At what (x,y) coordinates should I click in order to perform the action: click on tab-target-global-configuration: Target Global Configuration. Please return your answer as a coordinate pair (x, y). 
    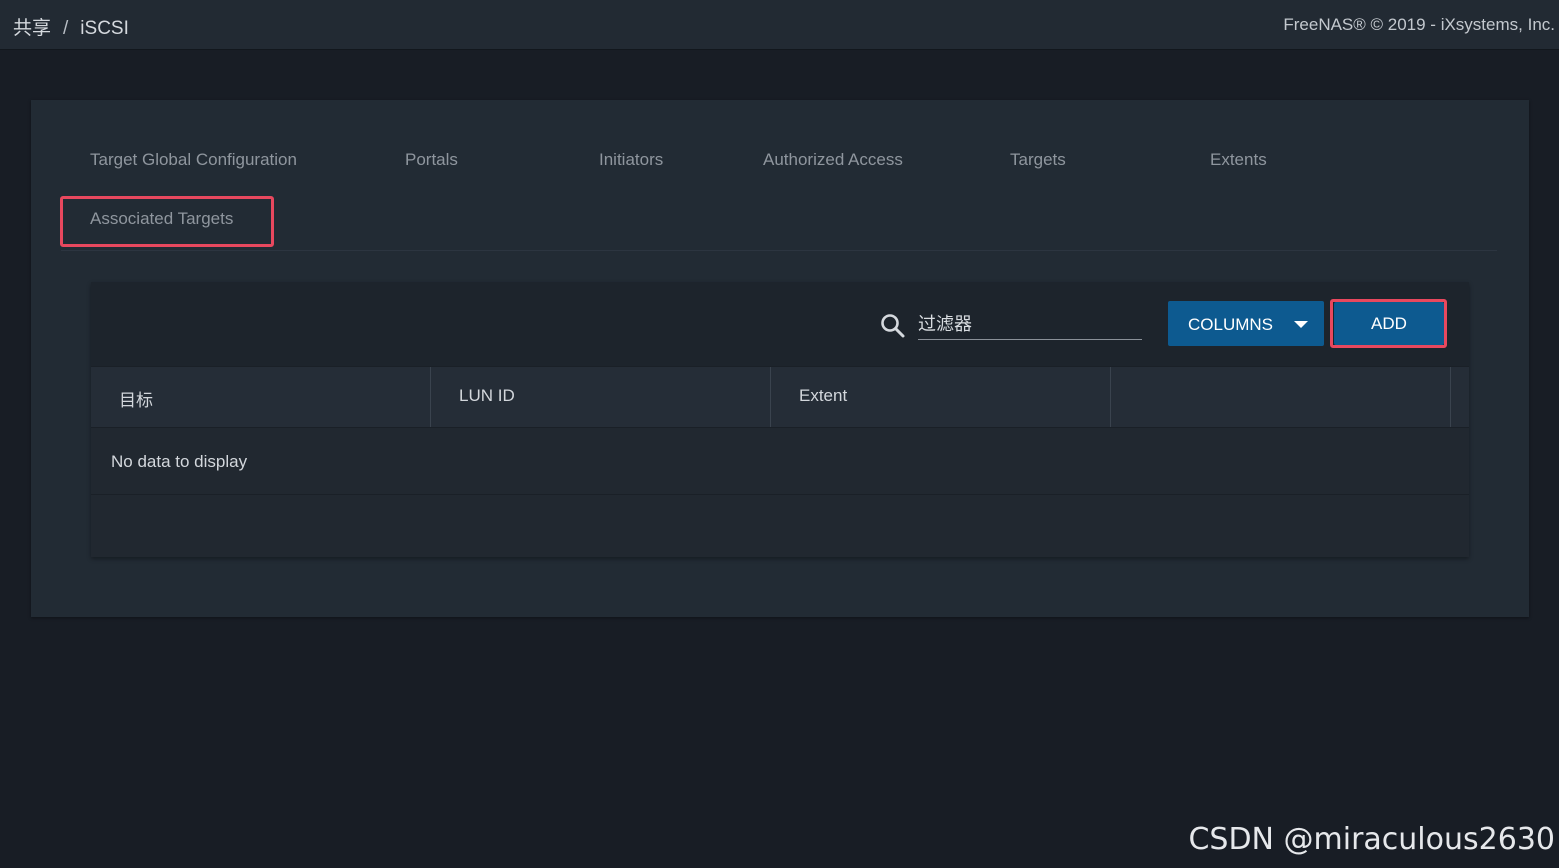
    Looking at the image, I should click on (193, 160).